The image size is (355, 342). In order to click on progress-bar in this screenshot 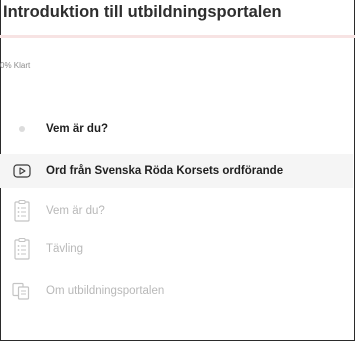, I will do `click(177, 36)`.